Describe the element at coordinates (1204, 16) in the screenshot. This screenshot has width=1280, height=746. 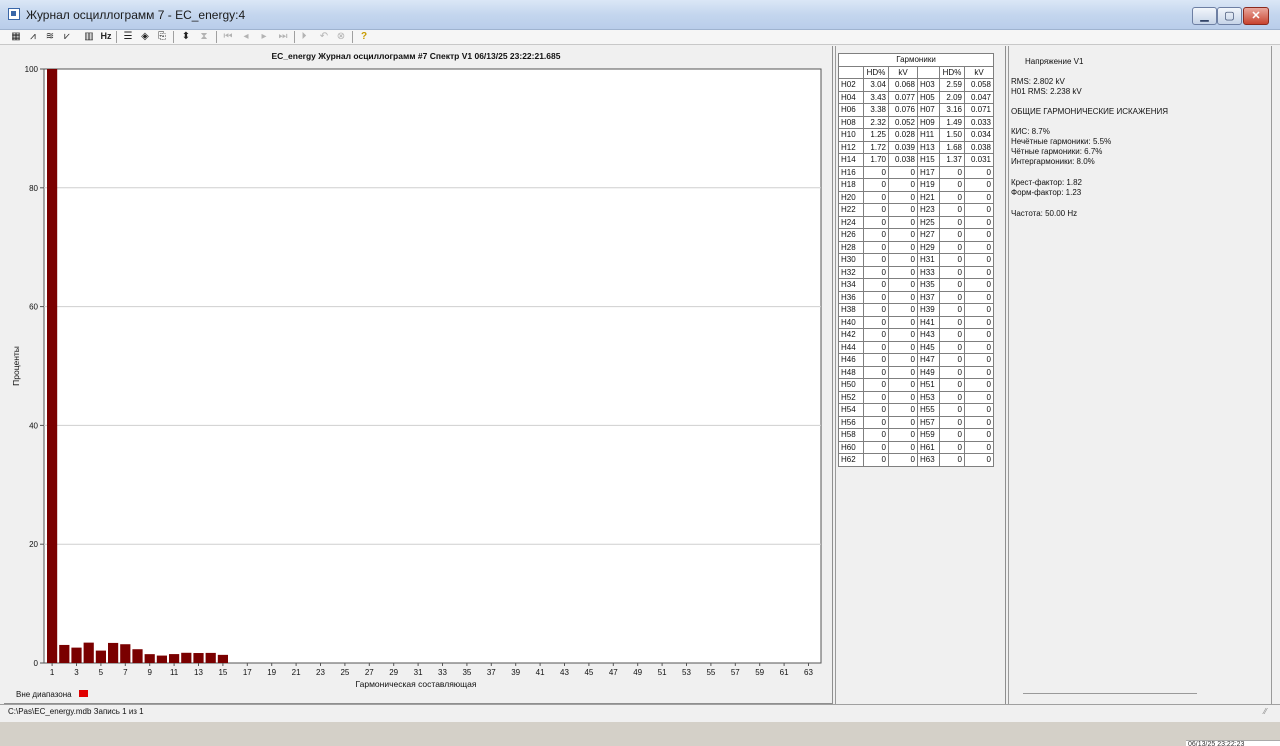
I see `minimize-button: ▁` at that location.